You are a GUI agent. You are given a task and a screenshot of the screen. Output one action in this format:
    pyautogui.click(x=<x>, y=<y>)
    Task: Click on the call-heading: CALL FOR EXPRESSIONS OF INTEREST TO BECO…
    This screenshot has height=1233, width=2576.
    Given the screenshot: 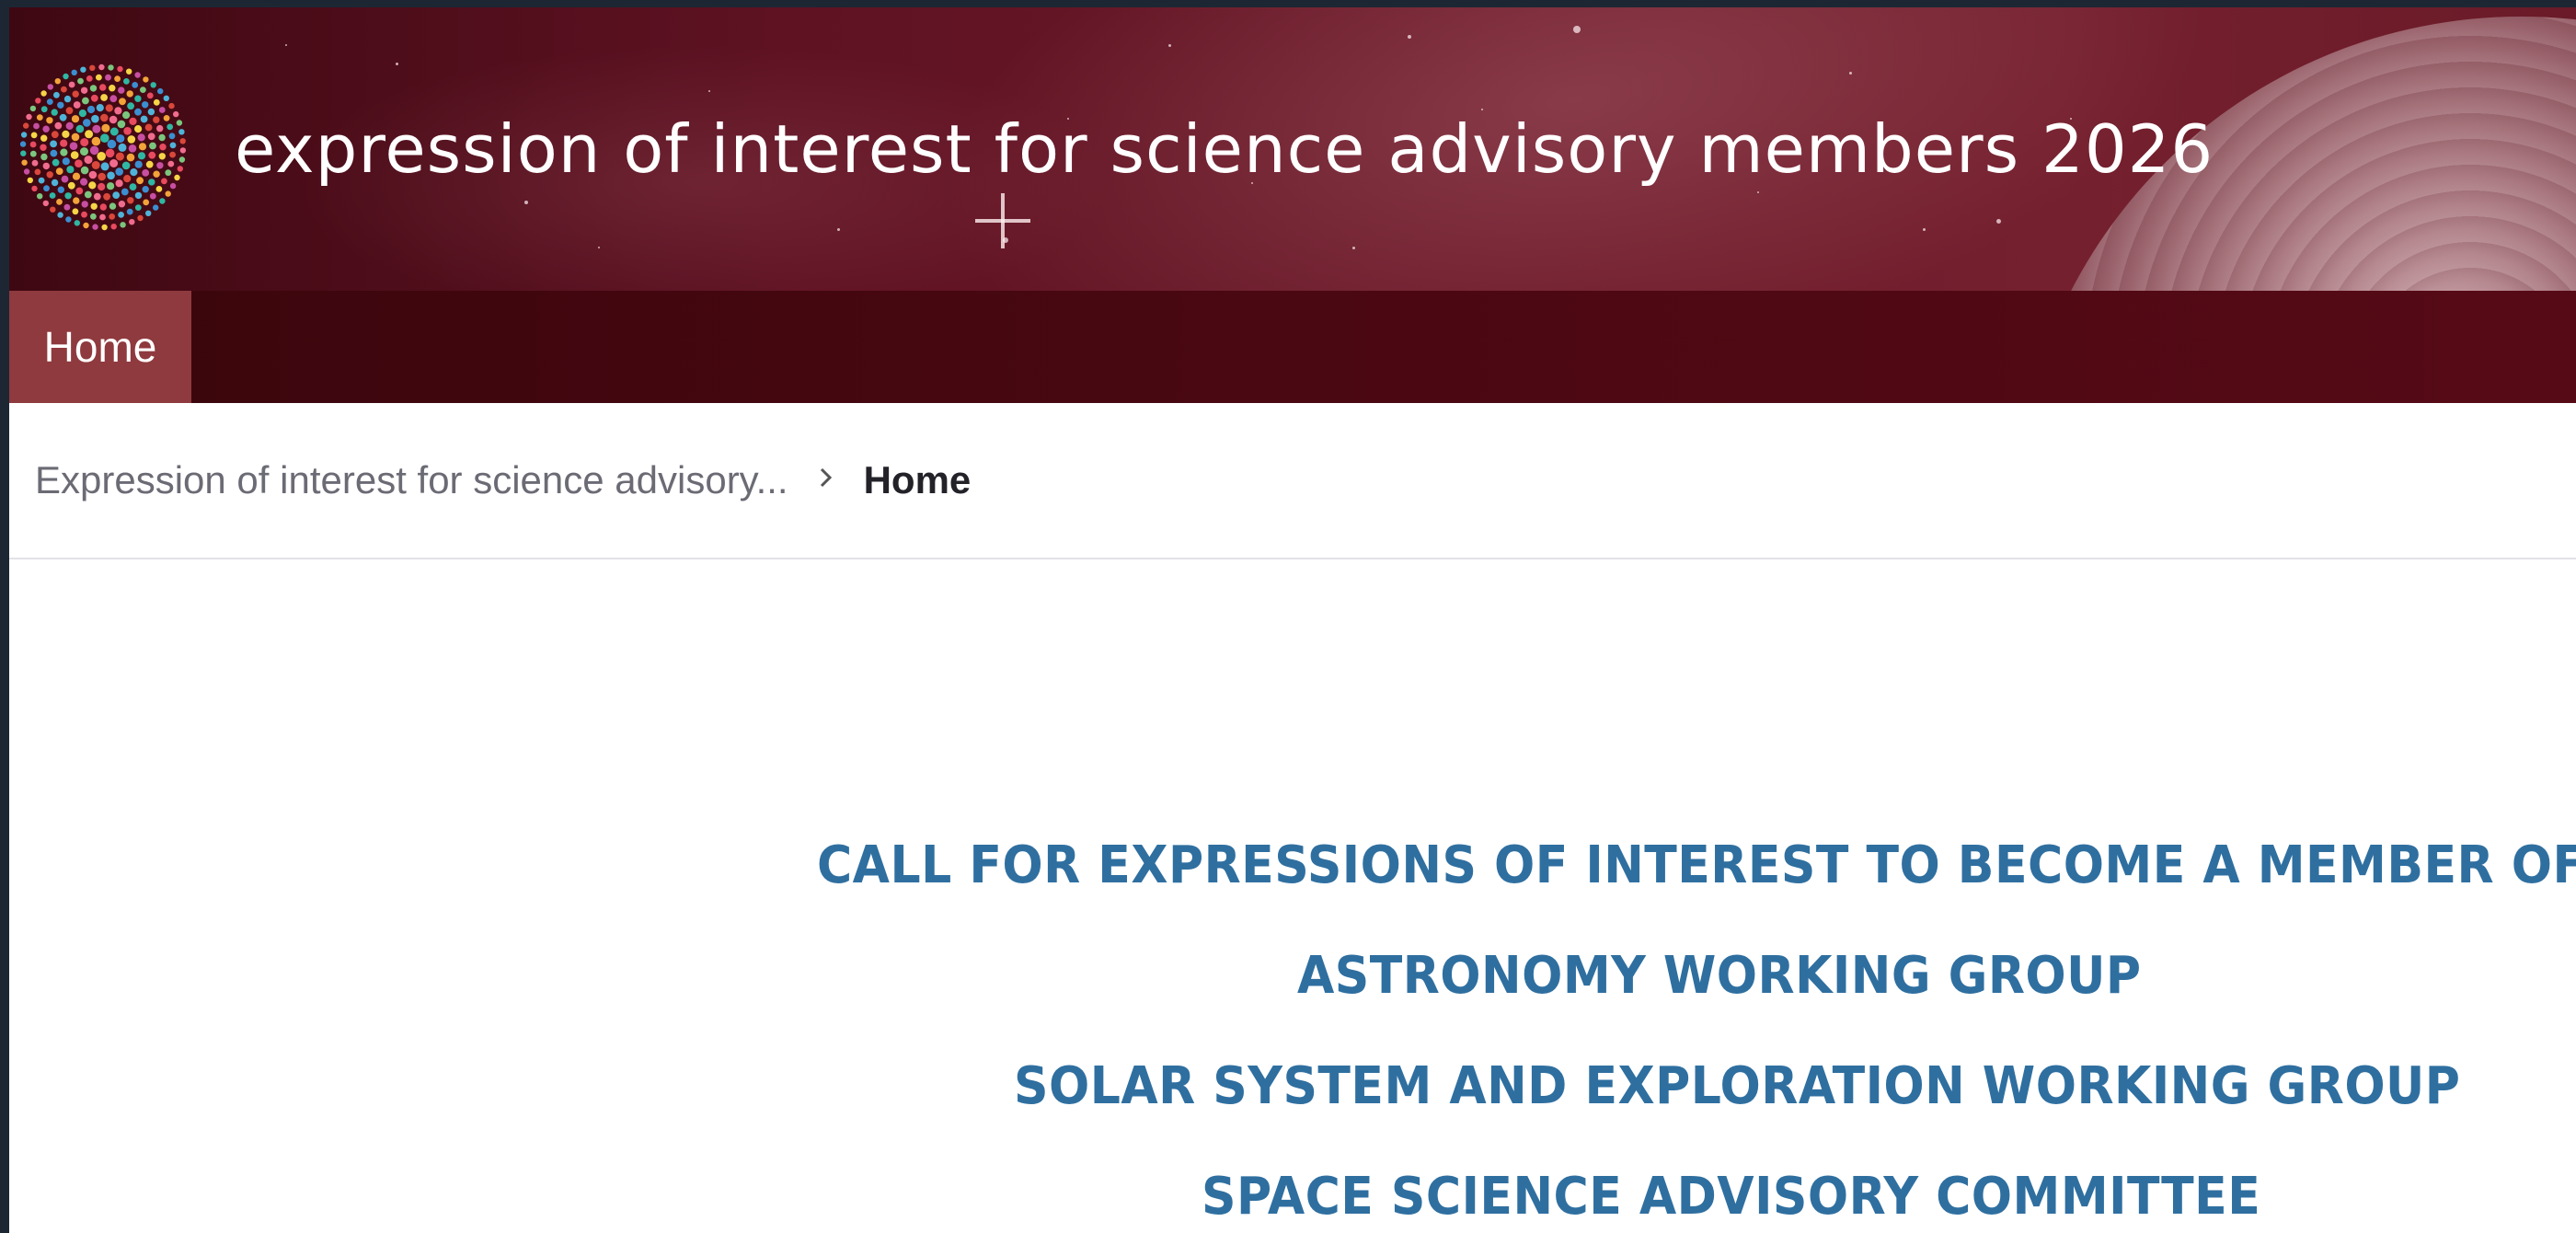 What is the action you would take?
    pyautogui.click(x=1696, y=865)
    